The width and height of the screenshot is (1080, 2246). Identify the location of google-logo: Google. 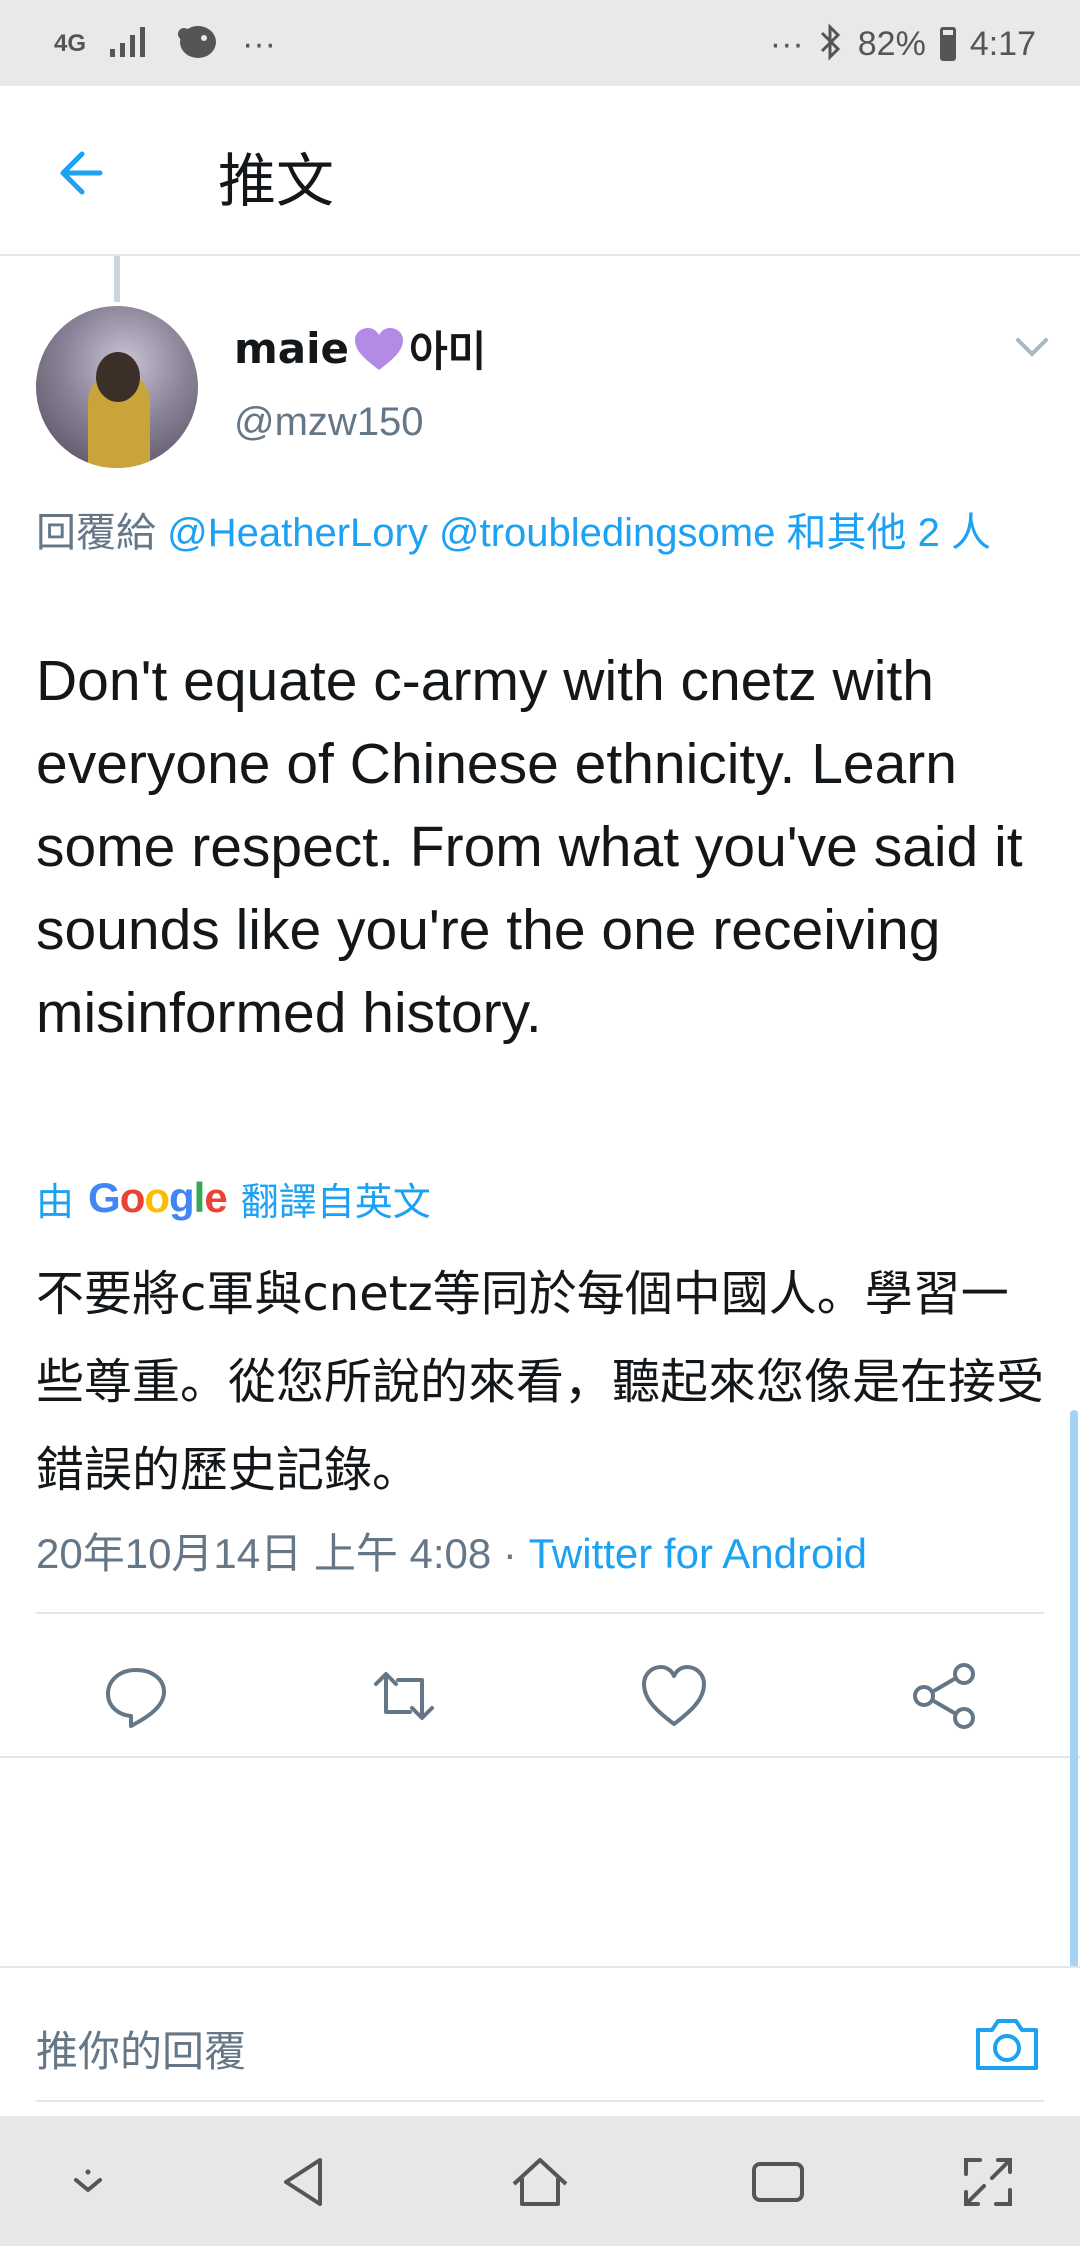
(158, 1197).